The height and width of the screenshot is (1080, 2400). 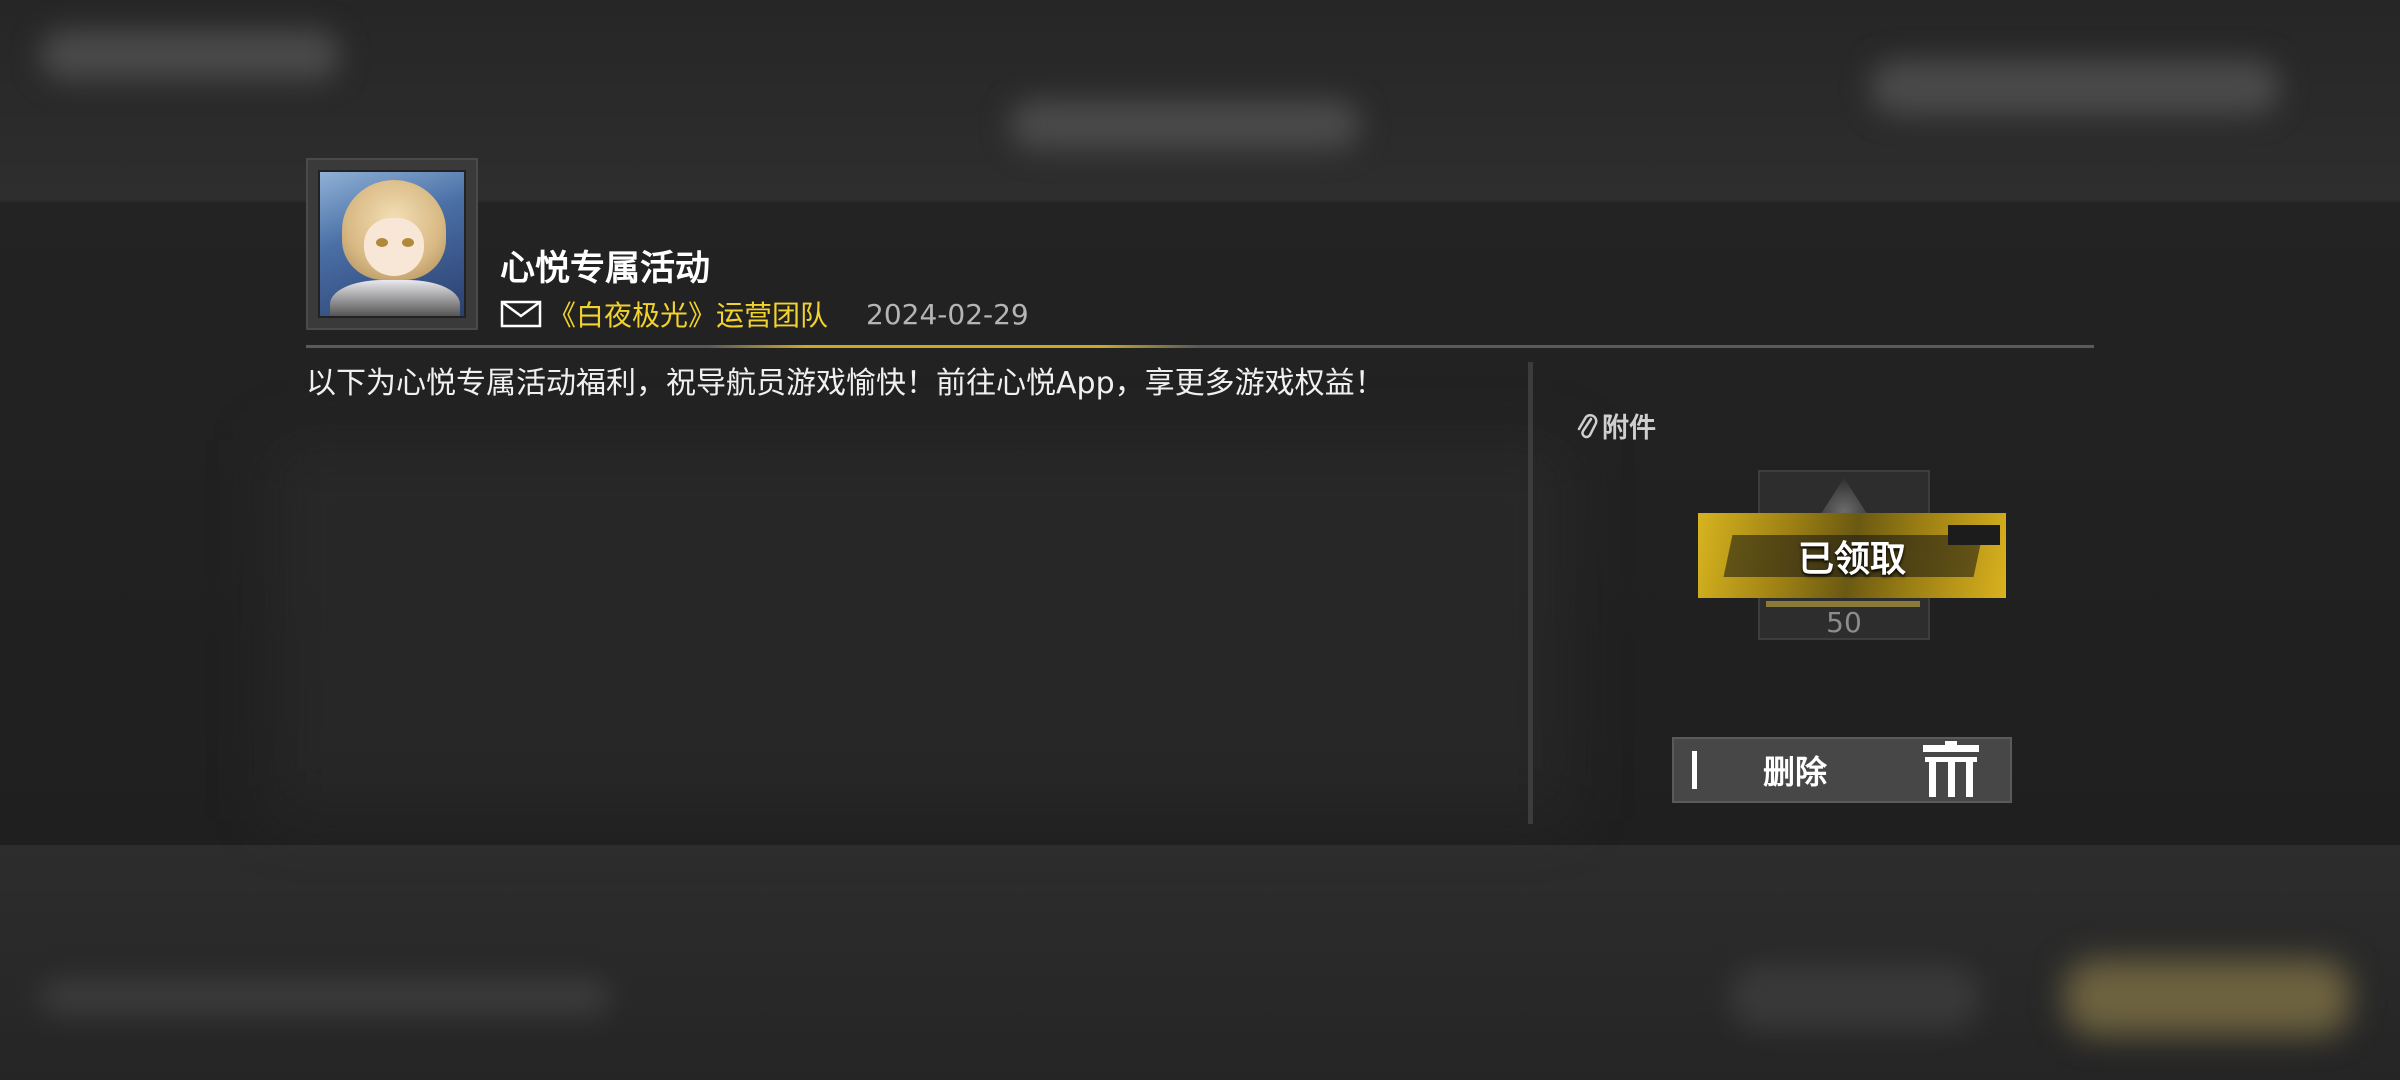 What do you see at coordinates (395, 298) in the screenshot?
I see `avatar-body` at bounding box center [395, 298].